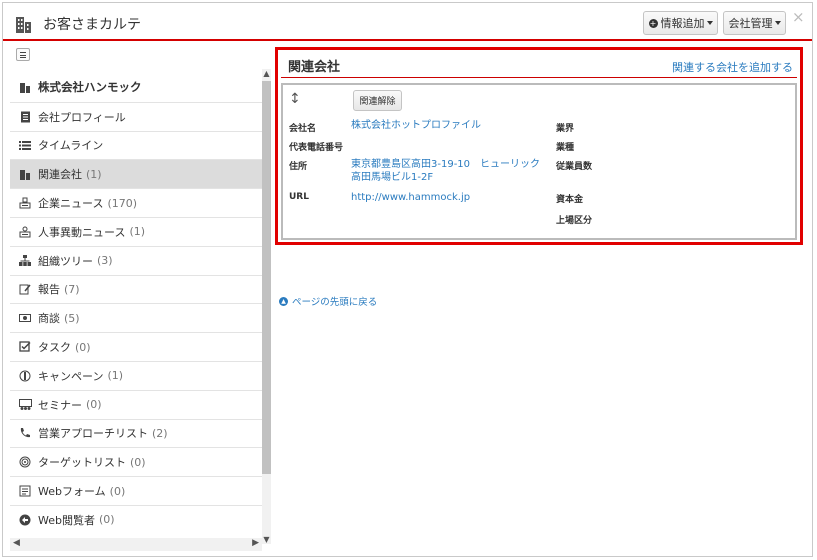 This screenshot has width=817, height=560. Describe the element at coordinates (71, 376) in the screenshot. I see `sidebar-item-label: キャンペーン` at that location.